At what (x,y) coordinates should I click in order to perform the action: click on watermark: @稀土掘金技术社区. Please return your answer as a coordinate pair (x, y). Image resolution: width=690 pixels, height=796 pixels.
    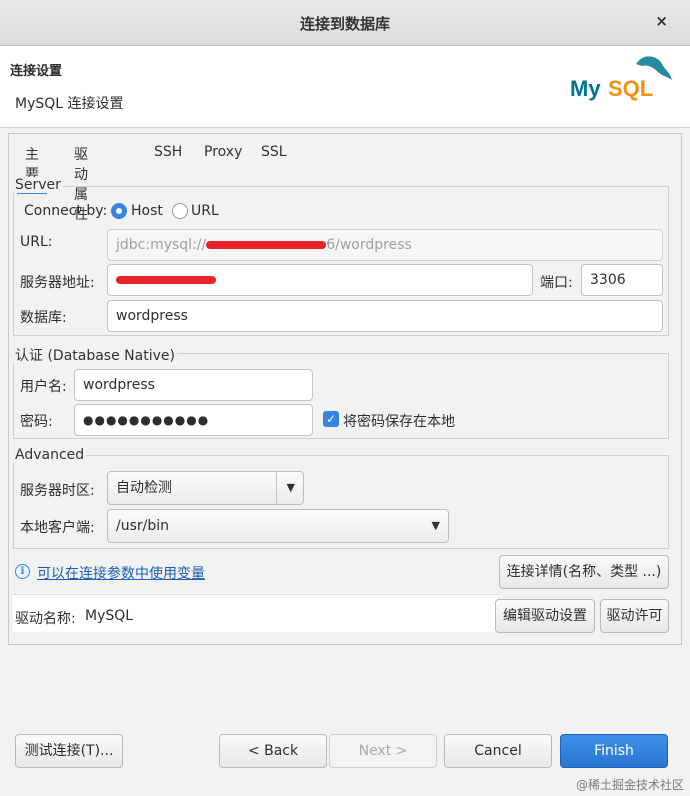
    Looking at the image, I should click on (629, 785).